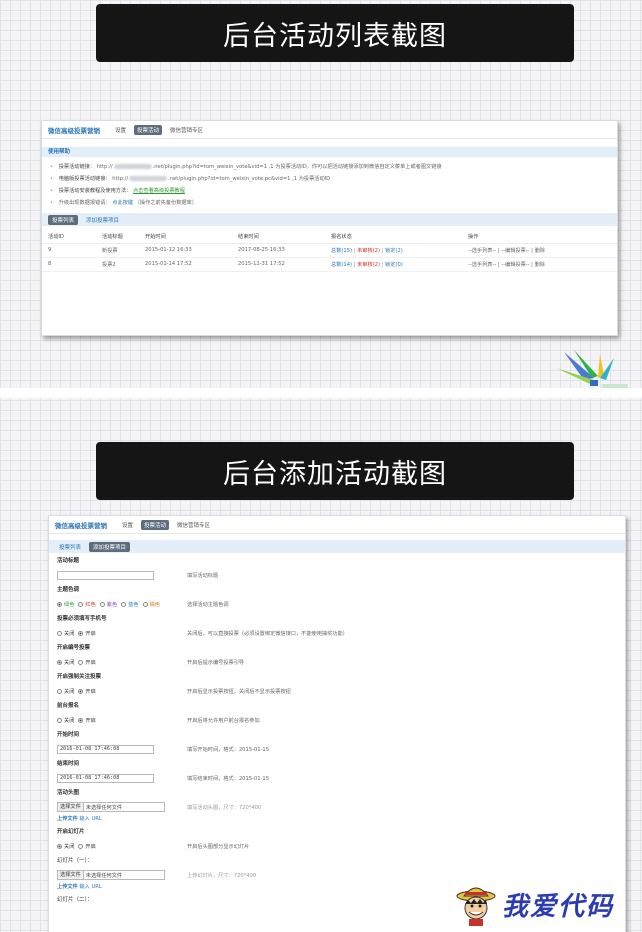 This screenshot has height=932, width=642. What do you see at coordinates (476, 906) in the screenshot?
I see `straw-hat-mascot-icon` at bounding box center [476, 906].